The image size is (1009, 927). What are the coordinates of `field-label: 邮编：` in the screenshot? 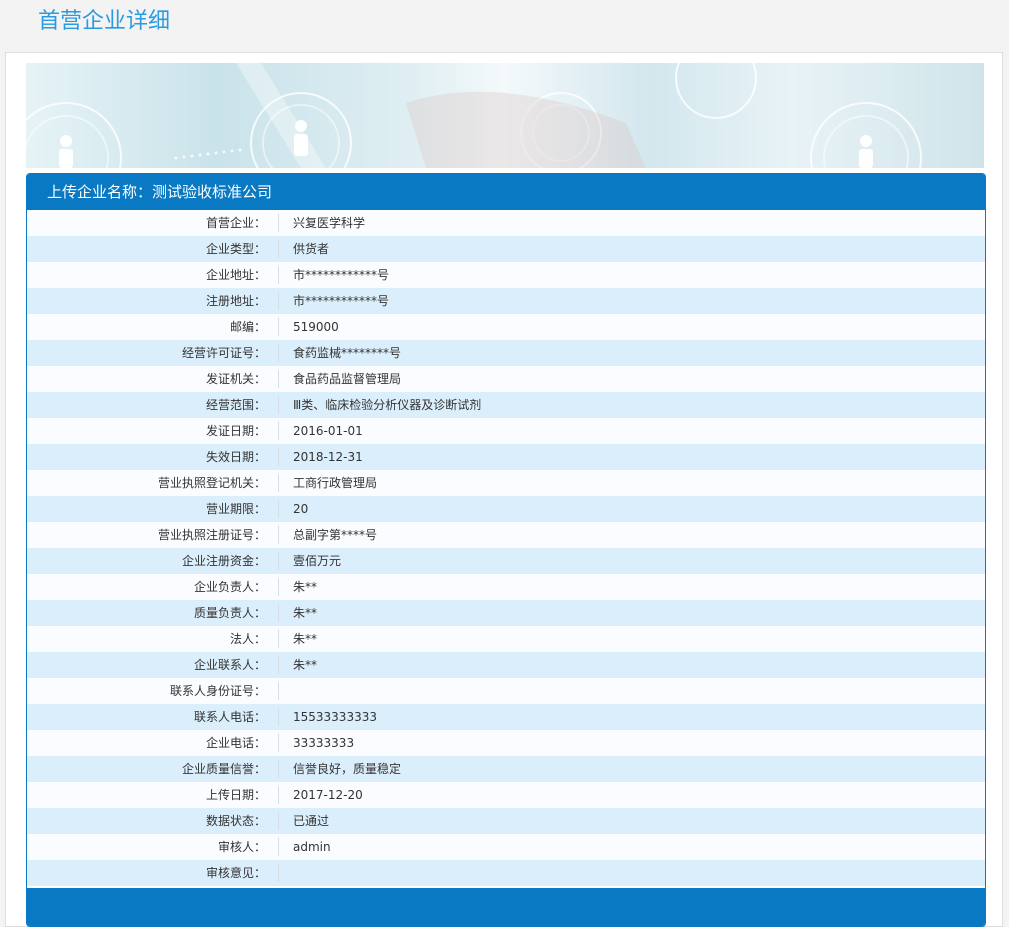 It's located at (247, 327).